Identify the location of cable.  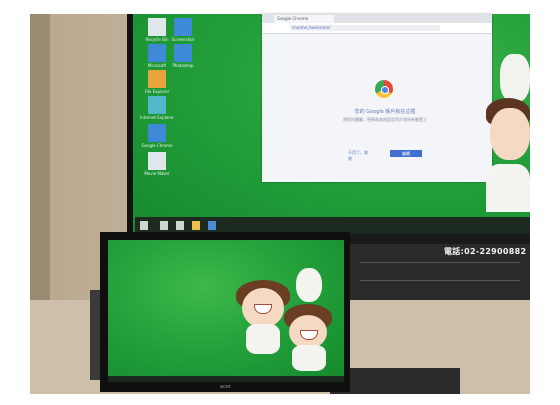
(95, 335).